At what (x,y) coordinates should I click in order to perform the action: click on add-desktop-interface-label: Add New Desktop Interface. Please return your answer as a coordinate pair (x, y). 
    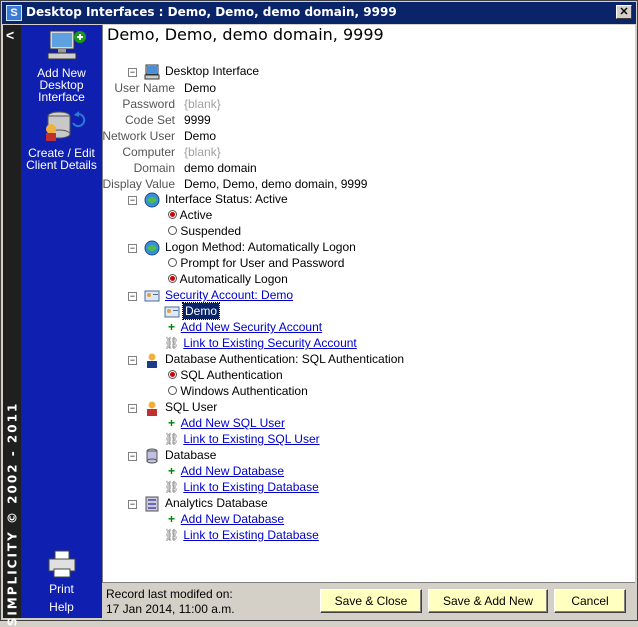
    Looking at the image, I should click on (61, 85).